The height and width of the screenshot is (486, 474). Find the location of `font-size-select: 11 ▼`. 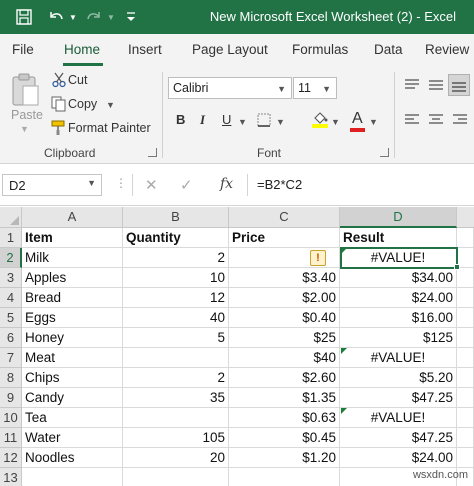

font-size-select: 11 ▼ is located at coordinates (315, 88).